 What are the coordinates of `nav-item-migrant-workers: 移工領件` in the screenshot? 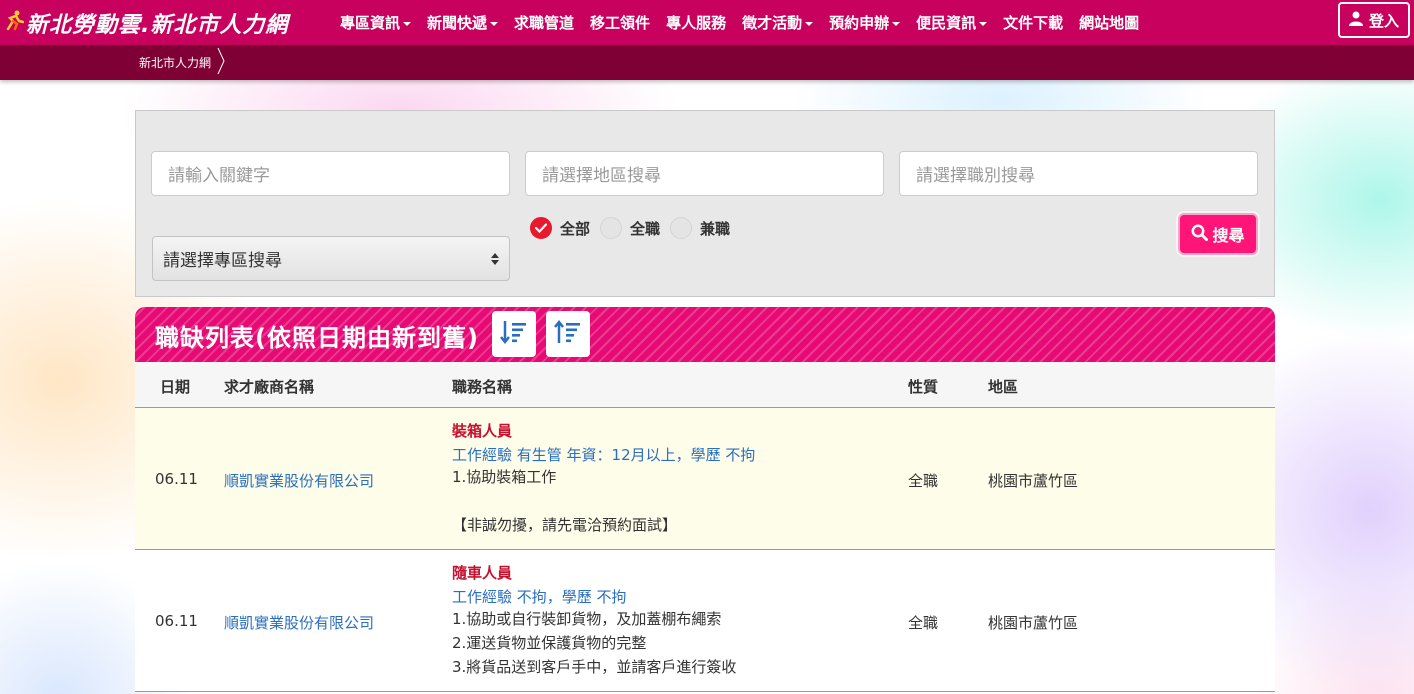 It's located at (620, 22).